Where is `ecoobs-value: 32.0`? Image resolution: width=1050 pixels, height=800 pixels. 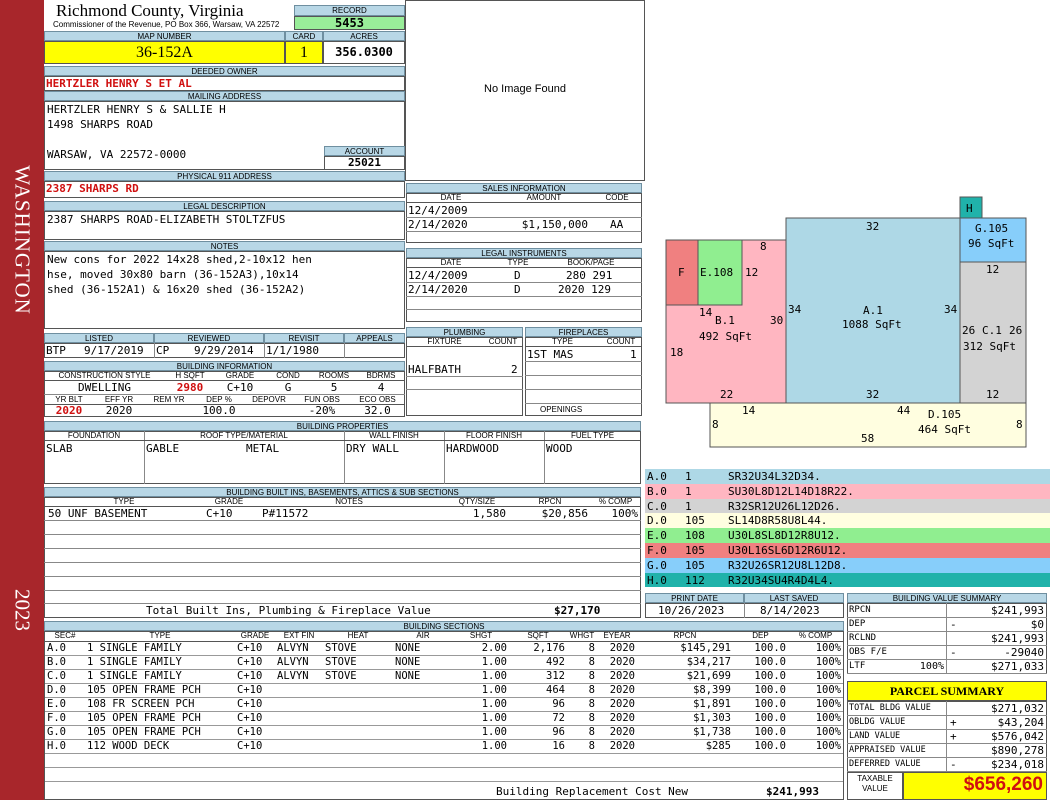
ecoobs-value: 32.0 is located at coordinates (377, 410).